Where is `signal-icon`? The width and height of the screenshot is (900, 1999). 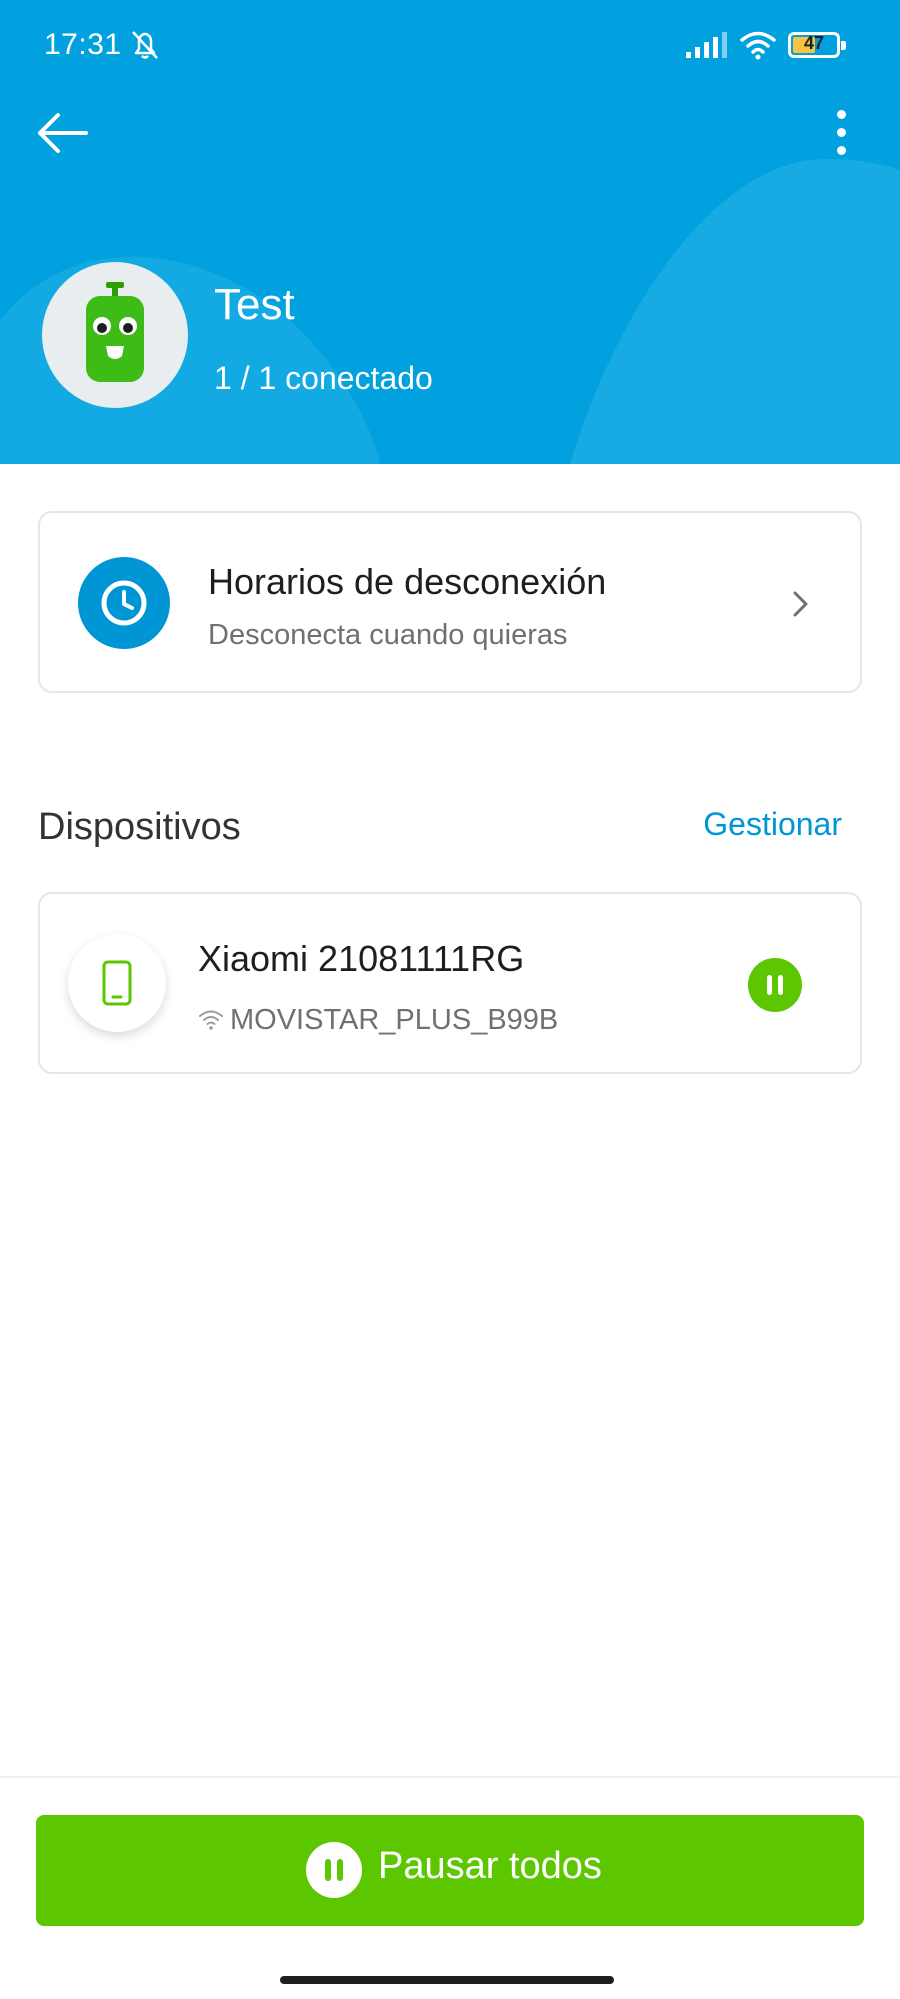
signal-icon is located at coordinates (706, 45).